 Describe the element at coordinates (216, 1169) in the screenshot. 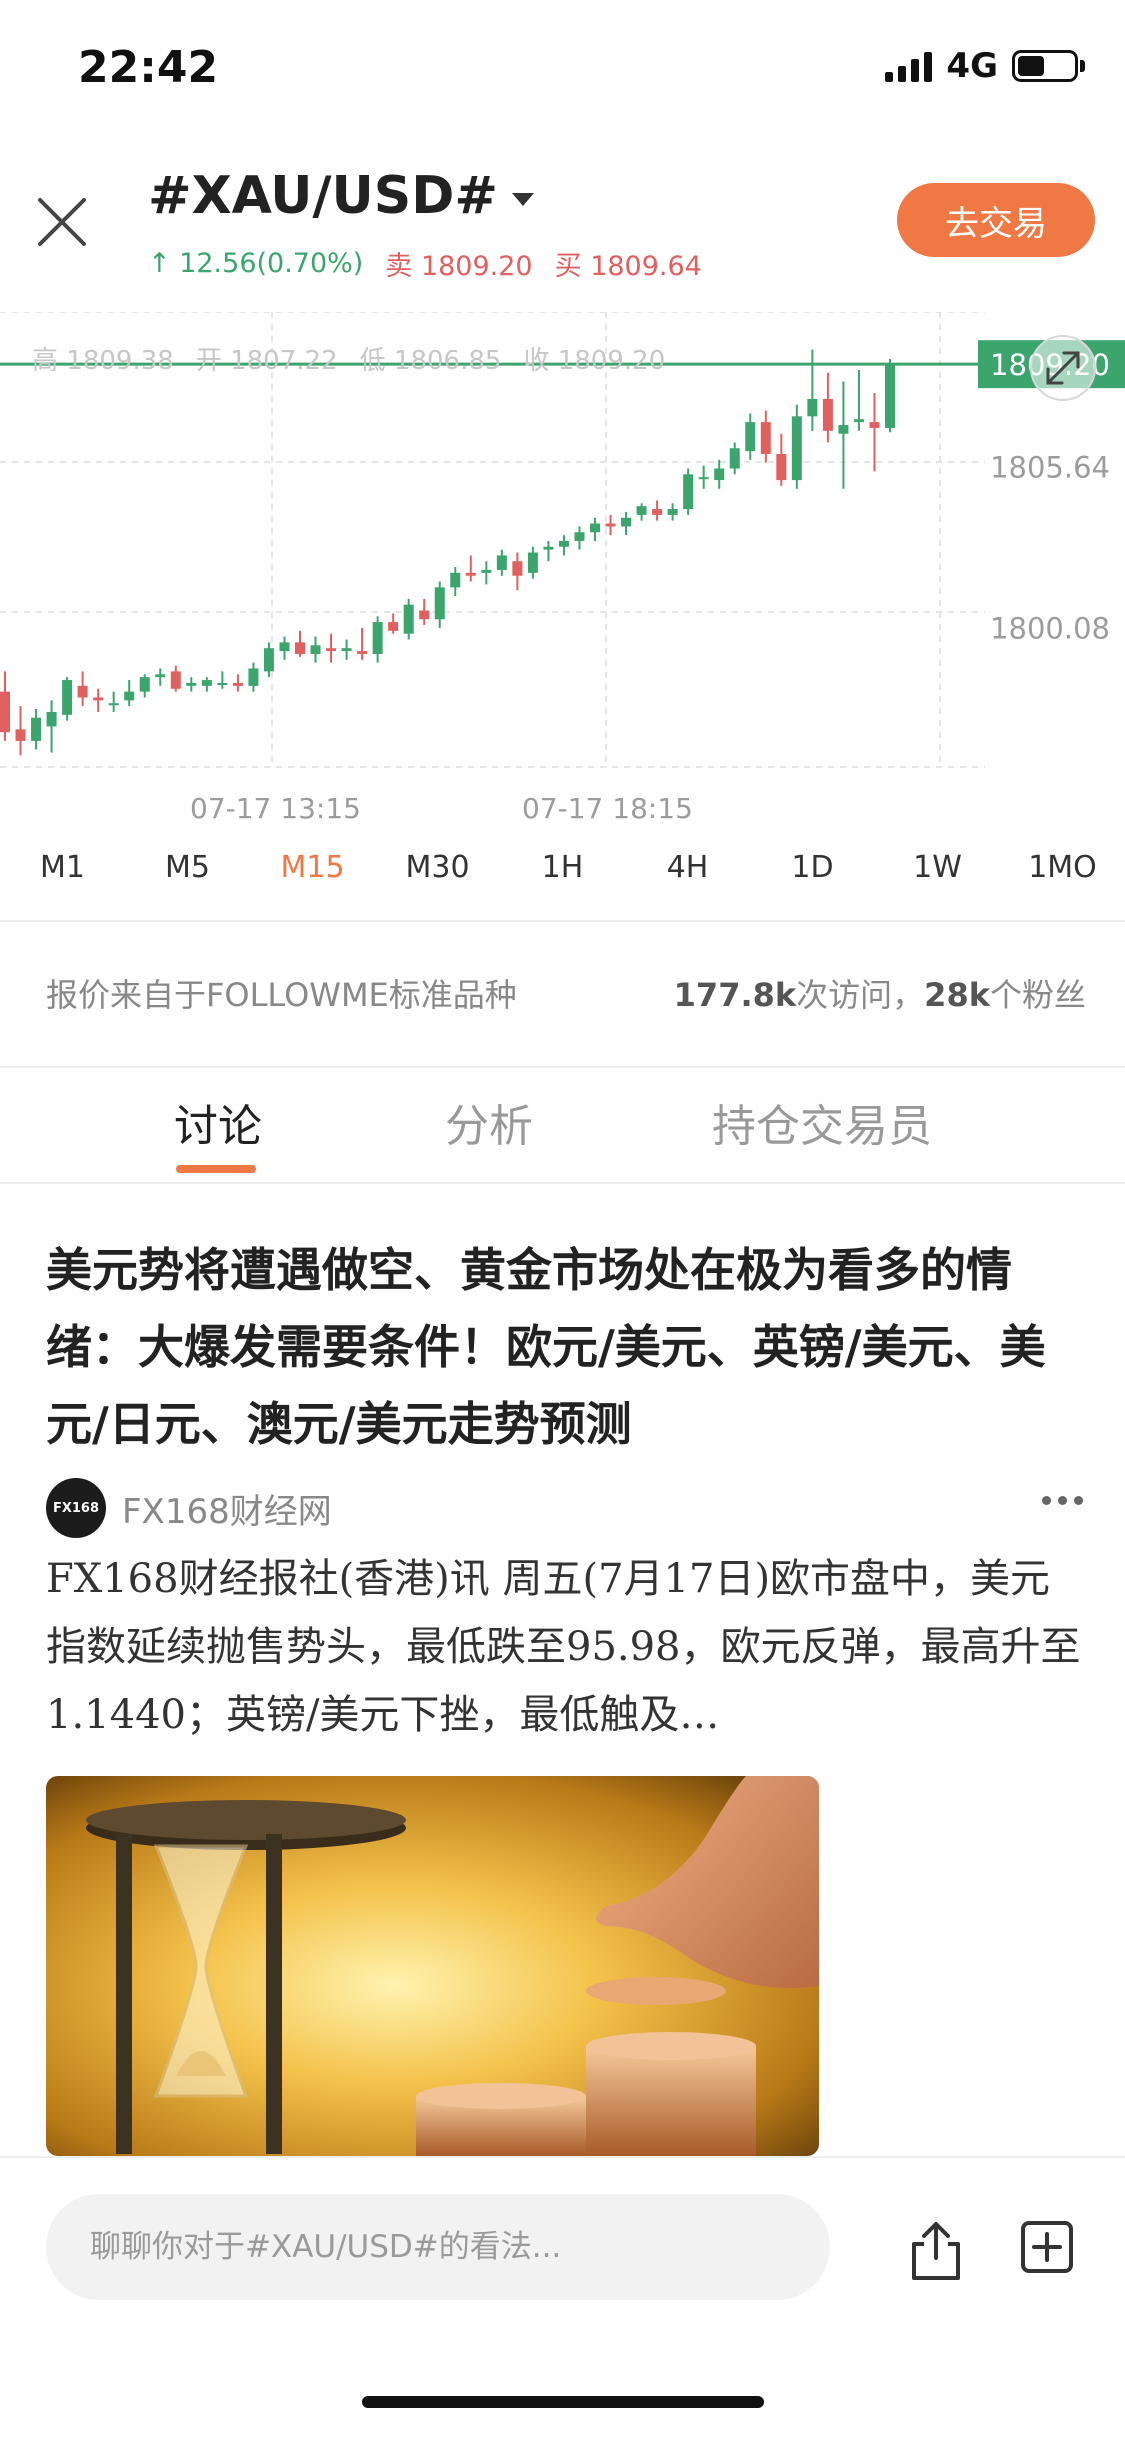

I see `tab-active-indicator` at that location.